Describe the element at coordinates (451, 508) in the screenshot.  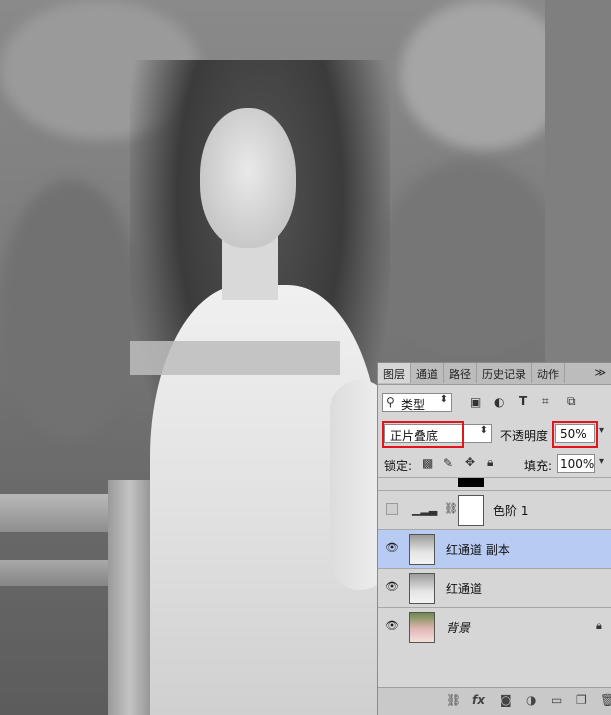
I see `mask-link-icon: ⛓` at that location.